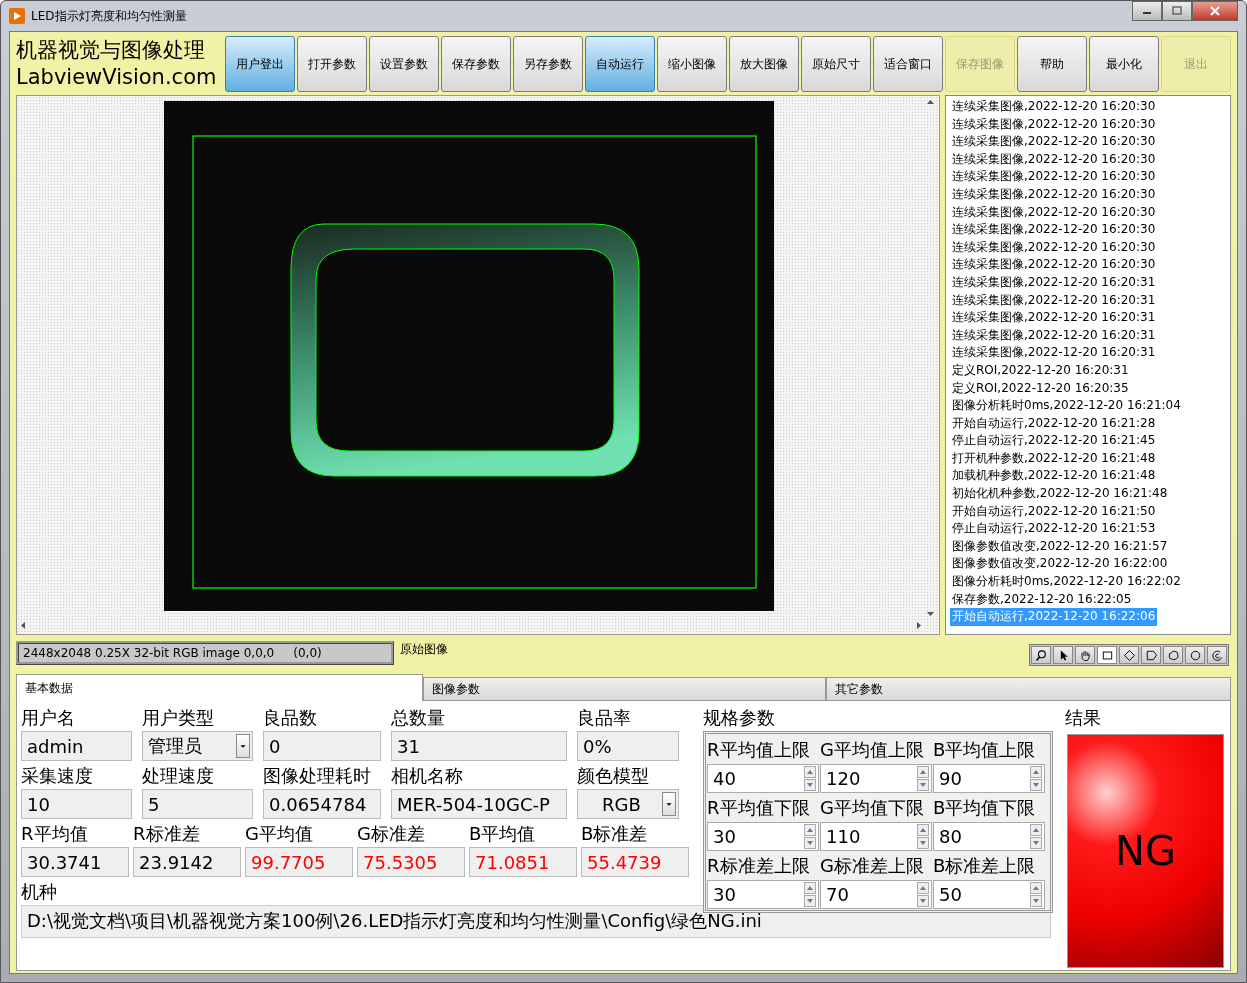 The image size is (1247, 983). I want to click on tab: 基本数据, so click(219, 687).